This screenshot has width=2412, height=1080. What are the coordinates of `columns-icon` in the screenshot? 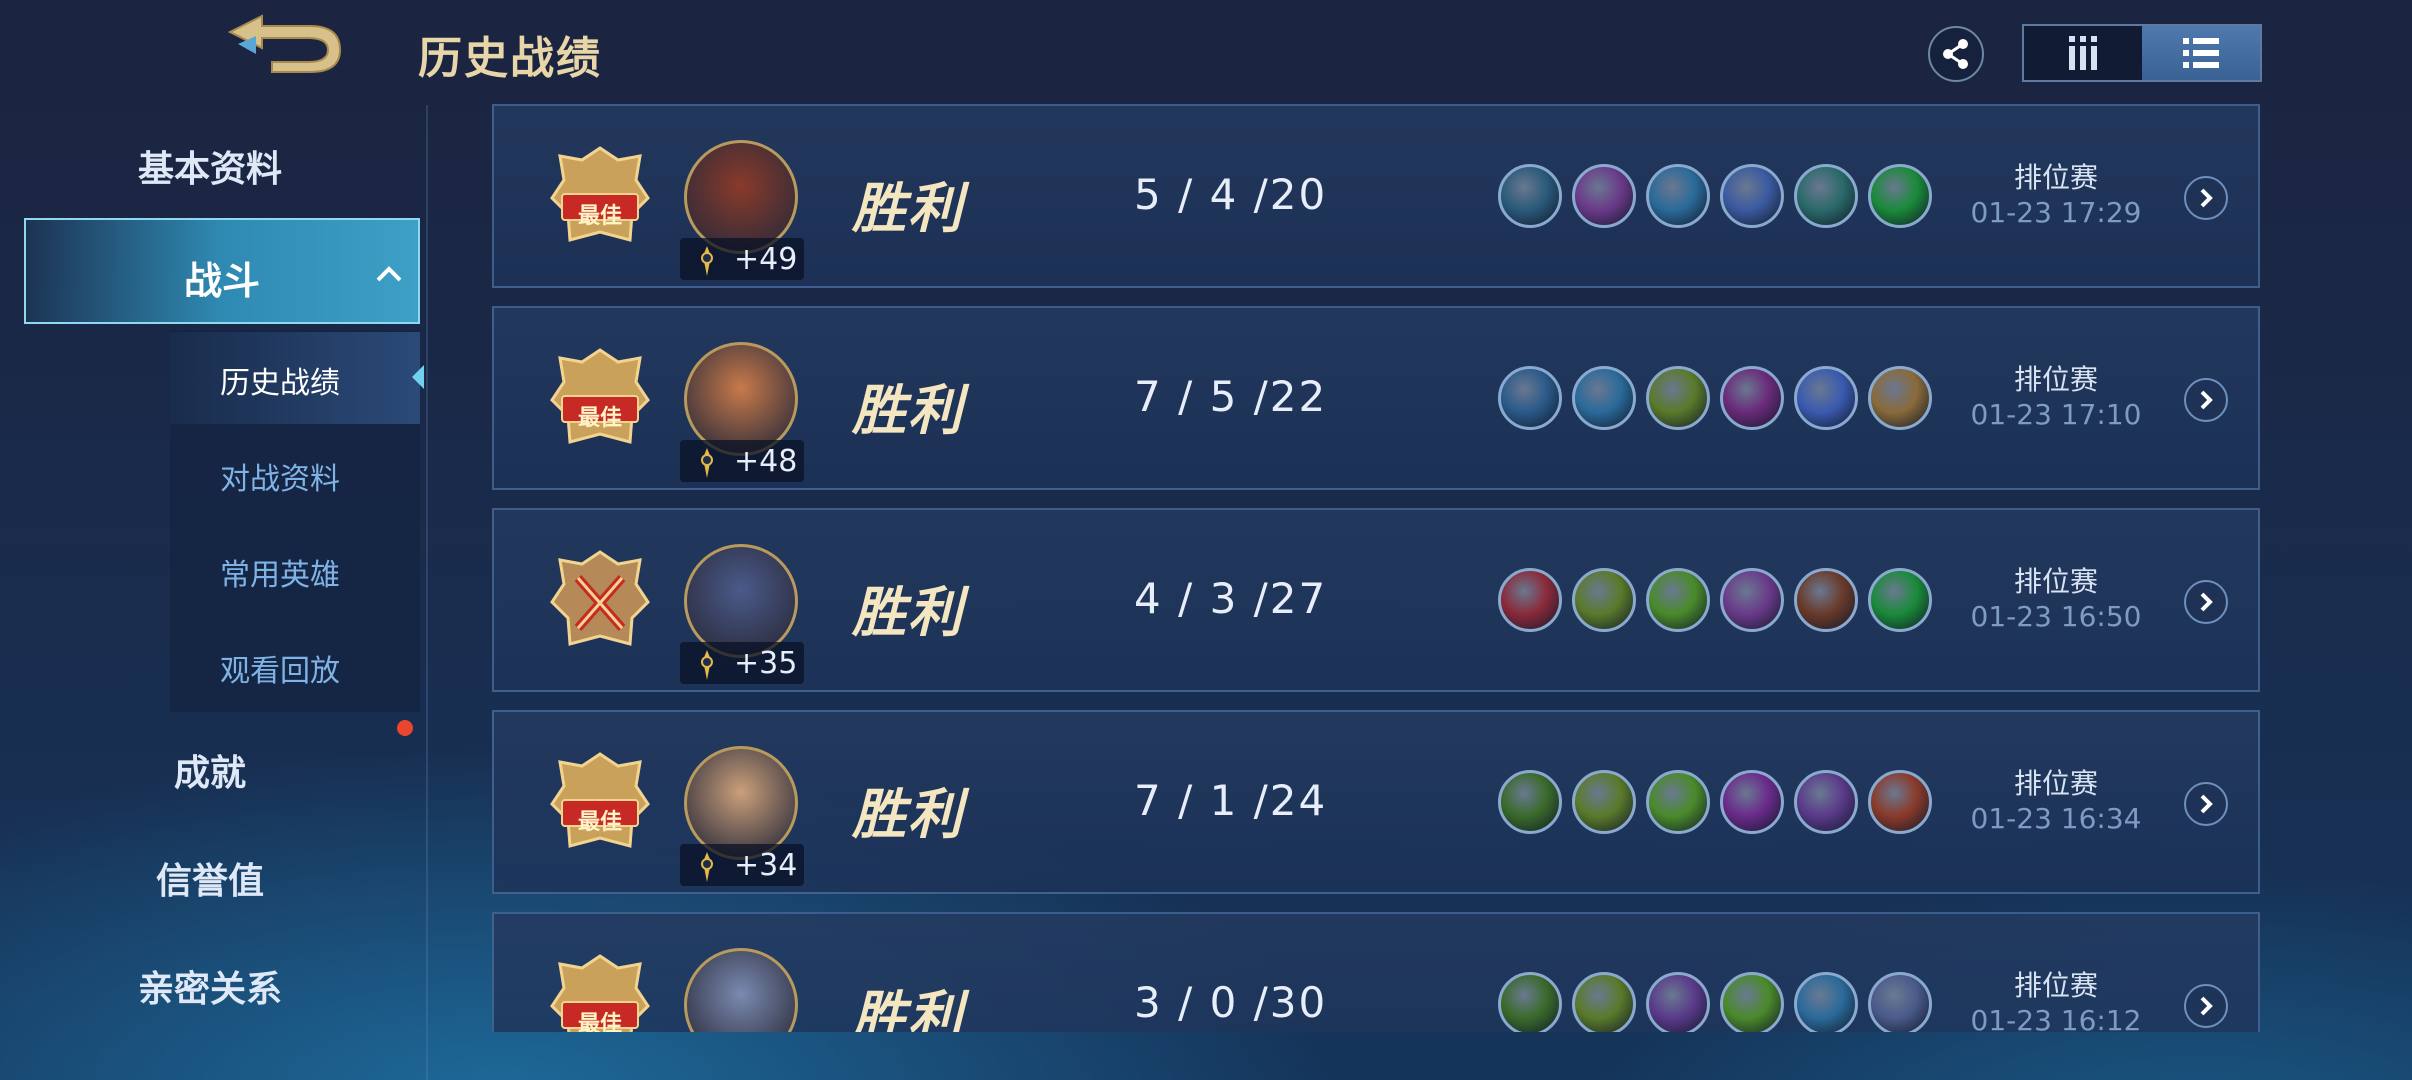 It's located at (2083, 53).